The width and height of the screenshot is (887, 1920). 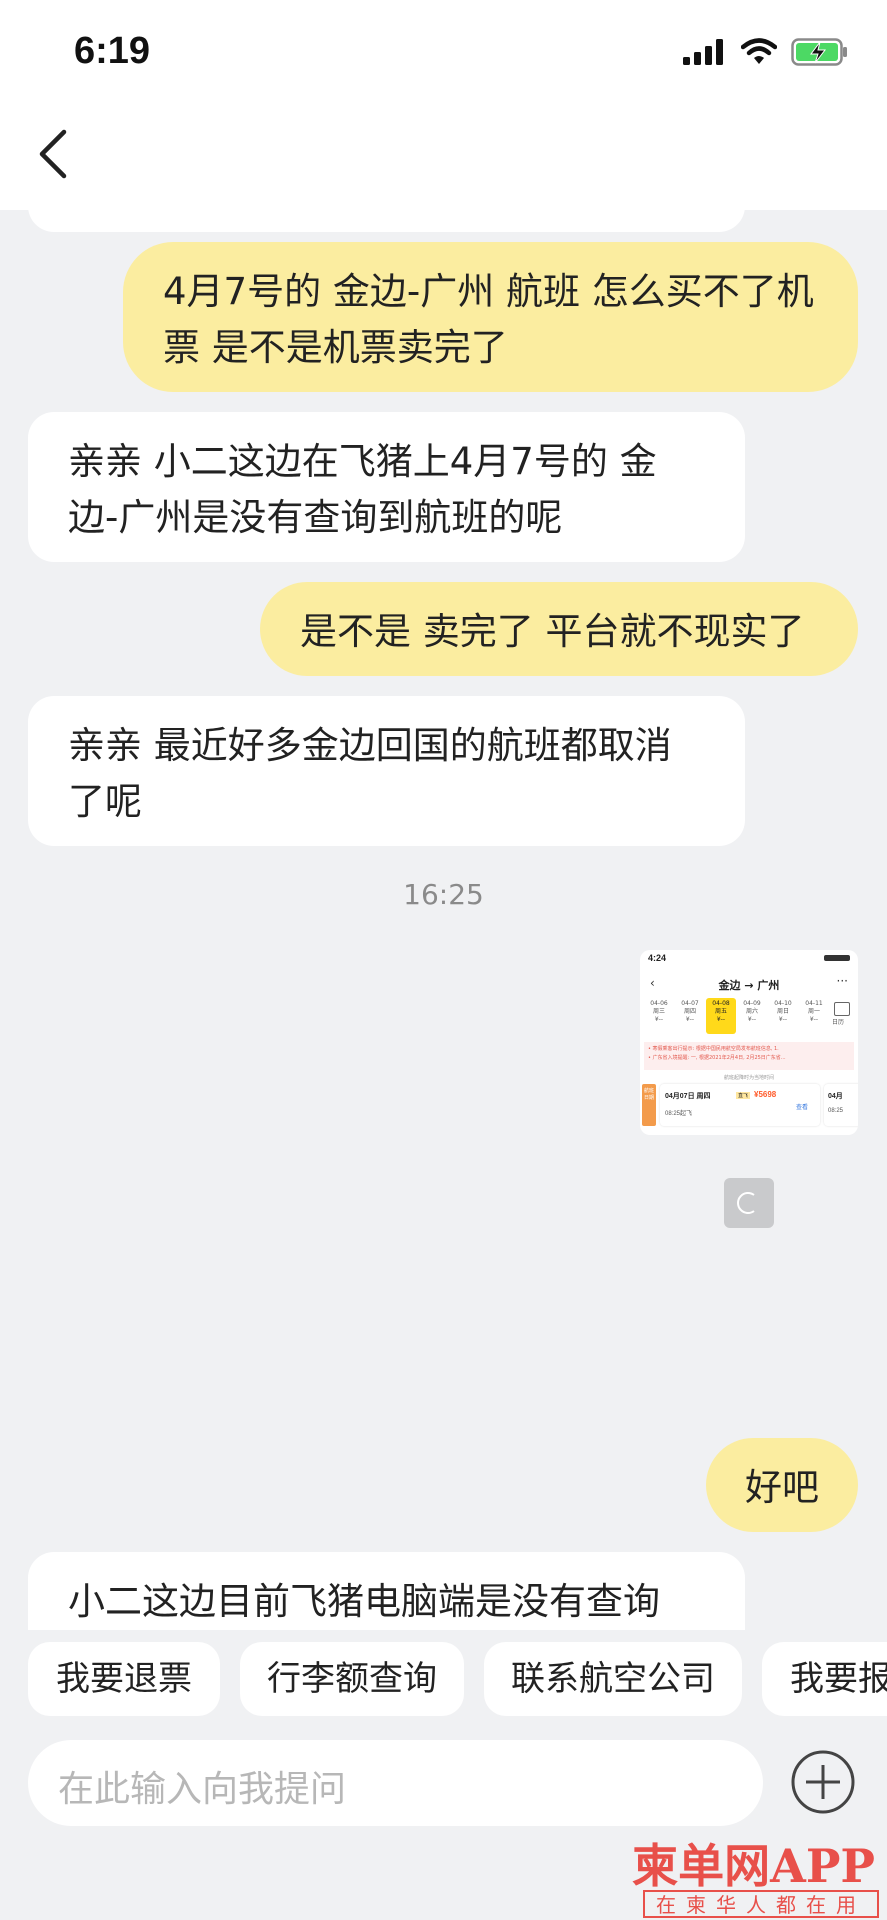 I want to click on thumb-date: 04-10 周日 ¥--, so click(x=783, y=1011).